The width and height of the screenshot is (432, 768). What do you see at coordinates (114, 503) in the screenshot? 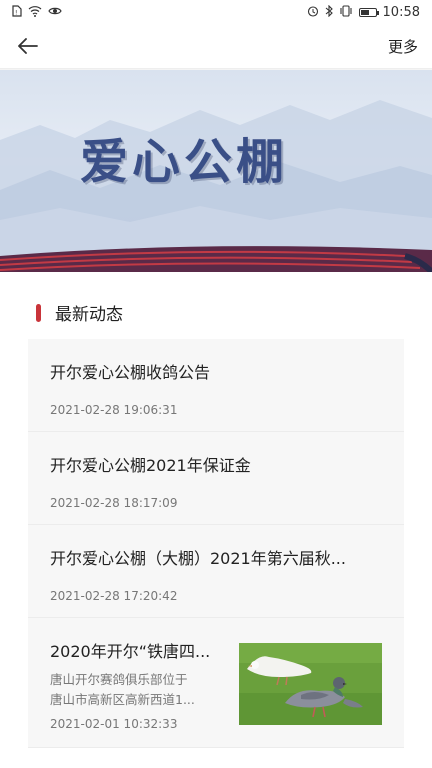
I see `news-time: 2021-02-28 18:17:09` at bounding box center [114, 503].